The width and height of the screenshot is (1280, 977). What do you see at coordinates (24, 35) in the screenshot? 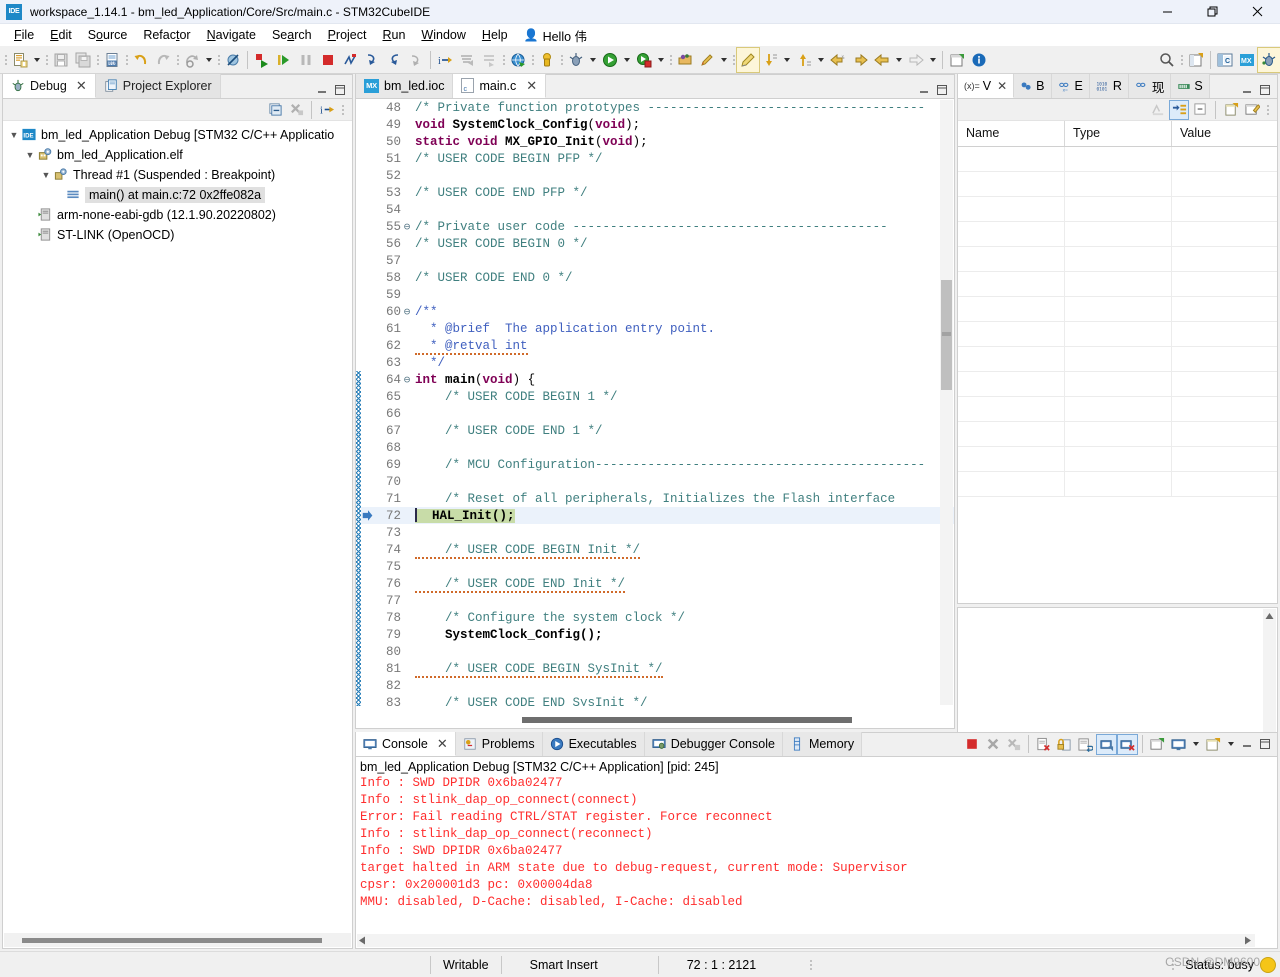
I see `menu-file: File` at bounding box center [24, 35].